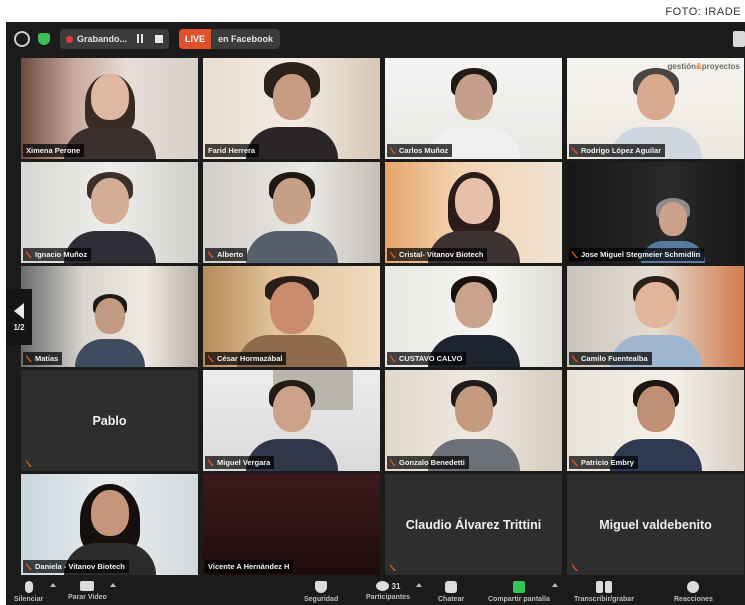 This screenshot has height=605, width=745. What do you see at coordinates (226, 254) in the screenshot?
I see `participant-name: Alberto` at bounding box center [226, 254].